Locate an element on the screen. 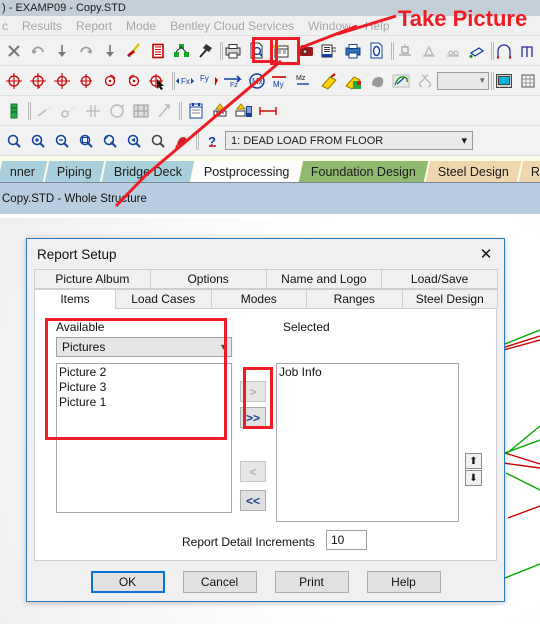 The width and height of the screenshot is (540, 624). tab-picture-album: Picture Album is located at coordinates (92, 279).